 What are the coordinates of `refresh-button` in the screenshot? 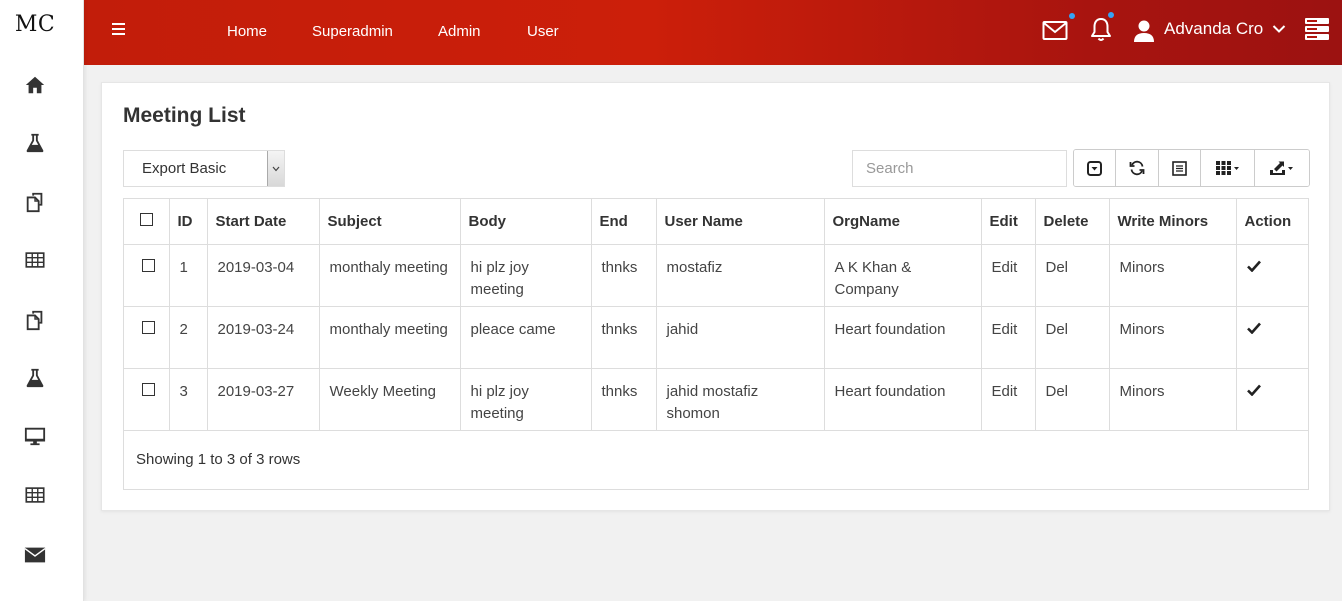 It's located at (1137, 168).